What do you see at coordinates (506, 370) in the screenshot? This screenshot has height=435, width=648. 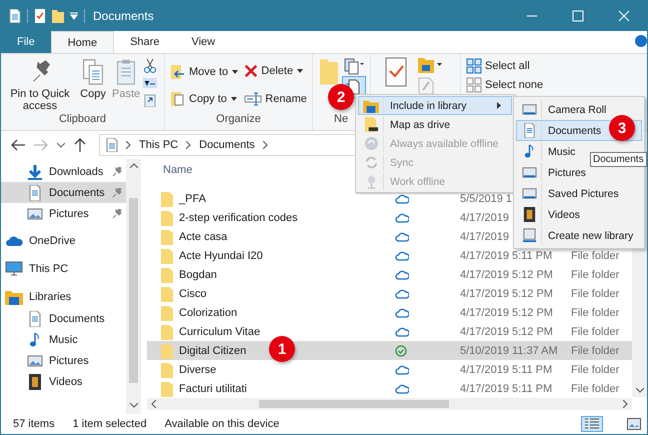 I see `date-modified: 4/17/2019 5:11 PM` at bounding box center [506, 370].